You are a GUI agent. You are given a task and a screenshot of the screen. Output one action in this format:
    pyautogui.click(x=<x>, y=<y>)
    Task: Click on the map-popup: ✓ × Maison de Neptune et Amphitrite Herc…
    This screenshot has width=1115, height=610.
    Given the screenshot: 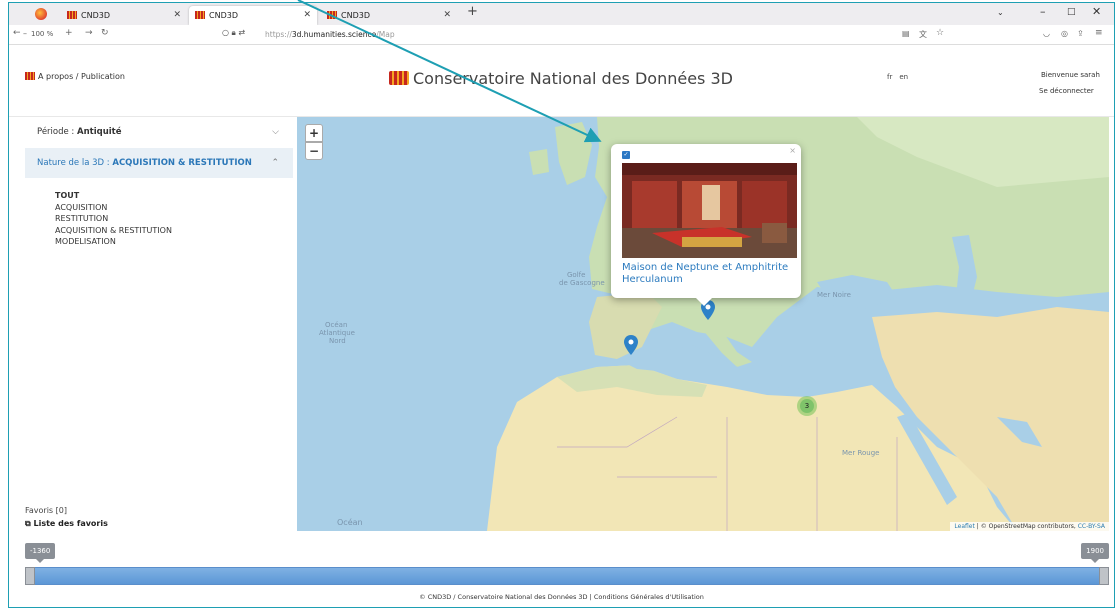 What is the action you would take?
    pyautogui.click(x=706, y=225)
    